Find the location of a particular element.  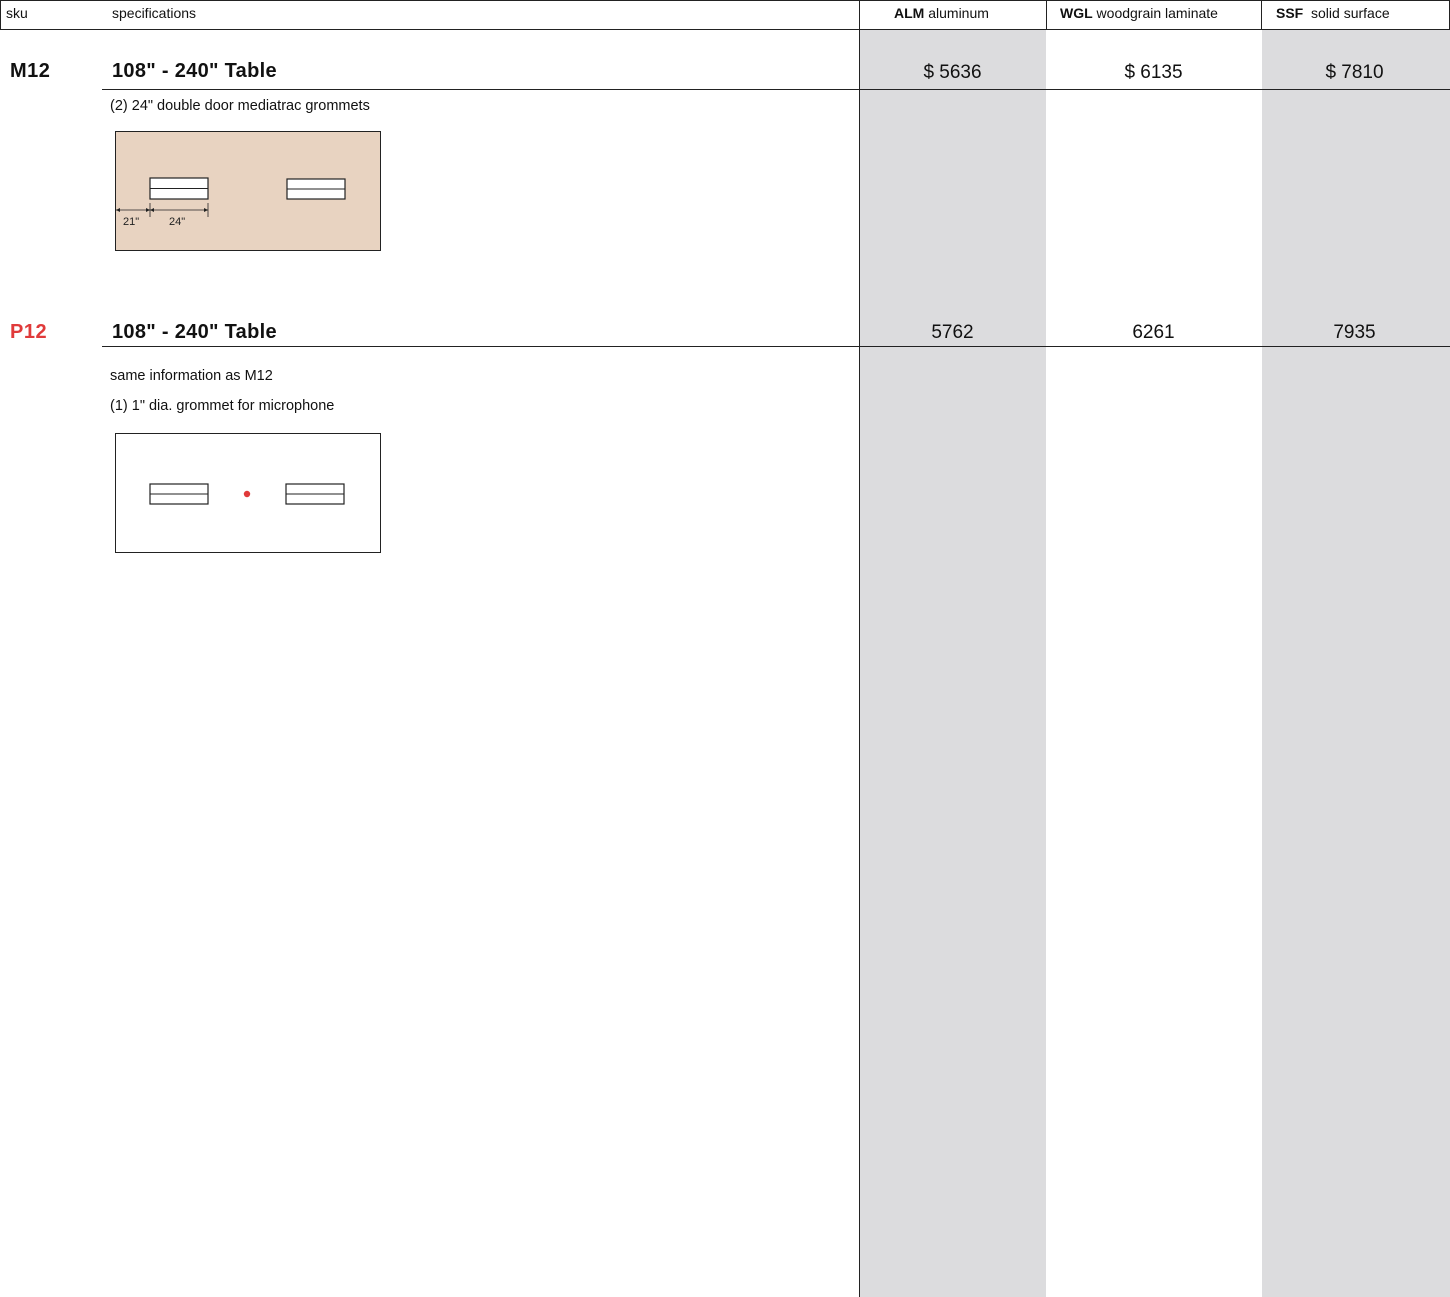

price-ssf: $ 7810 is located at coordinates (1354, 72).